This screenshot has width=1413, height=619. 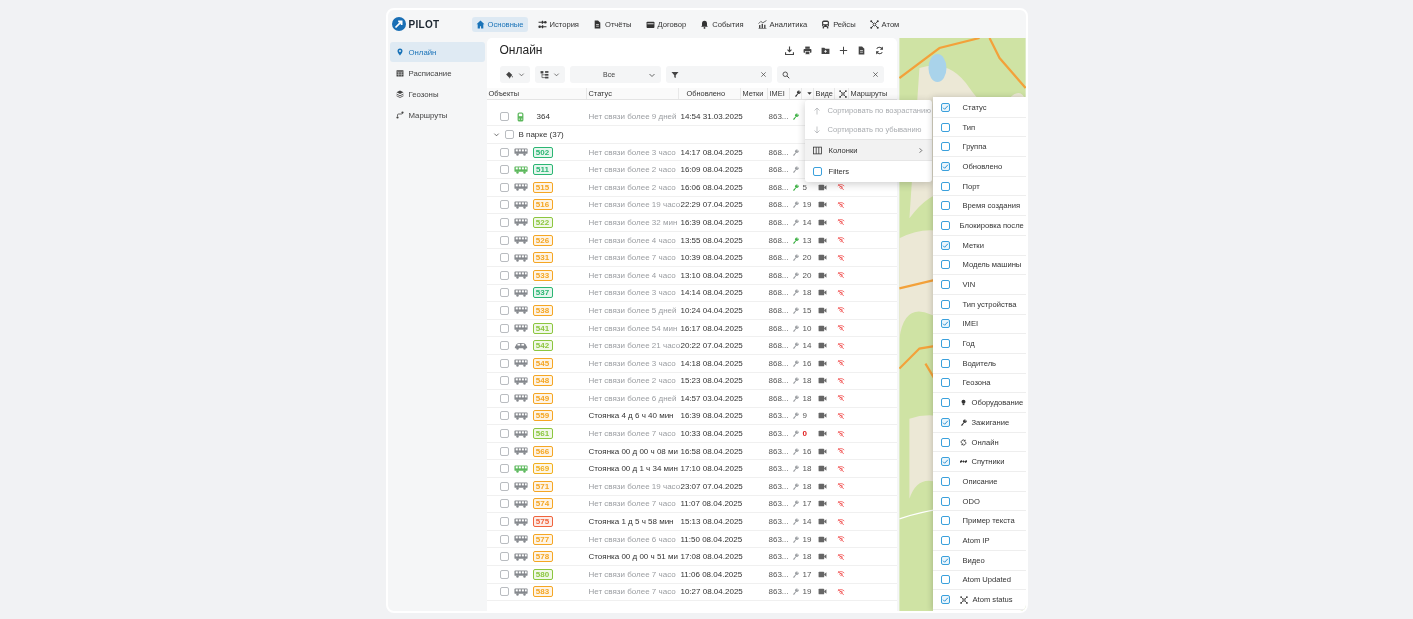 I want to click on print-icon, so click(x=807, y=50).